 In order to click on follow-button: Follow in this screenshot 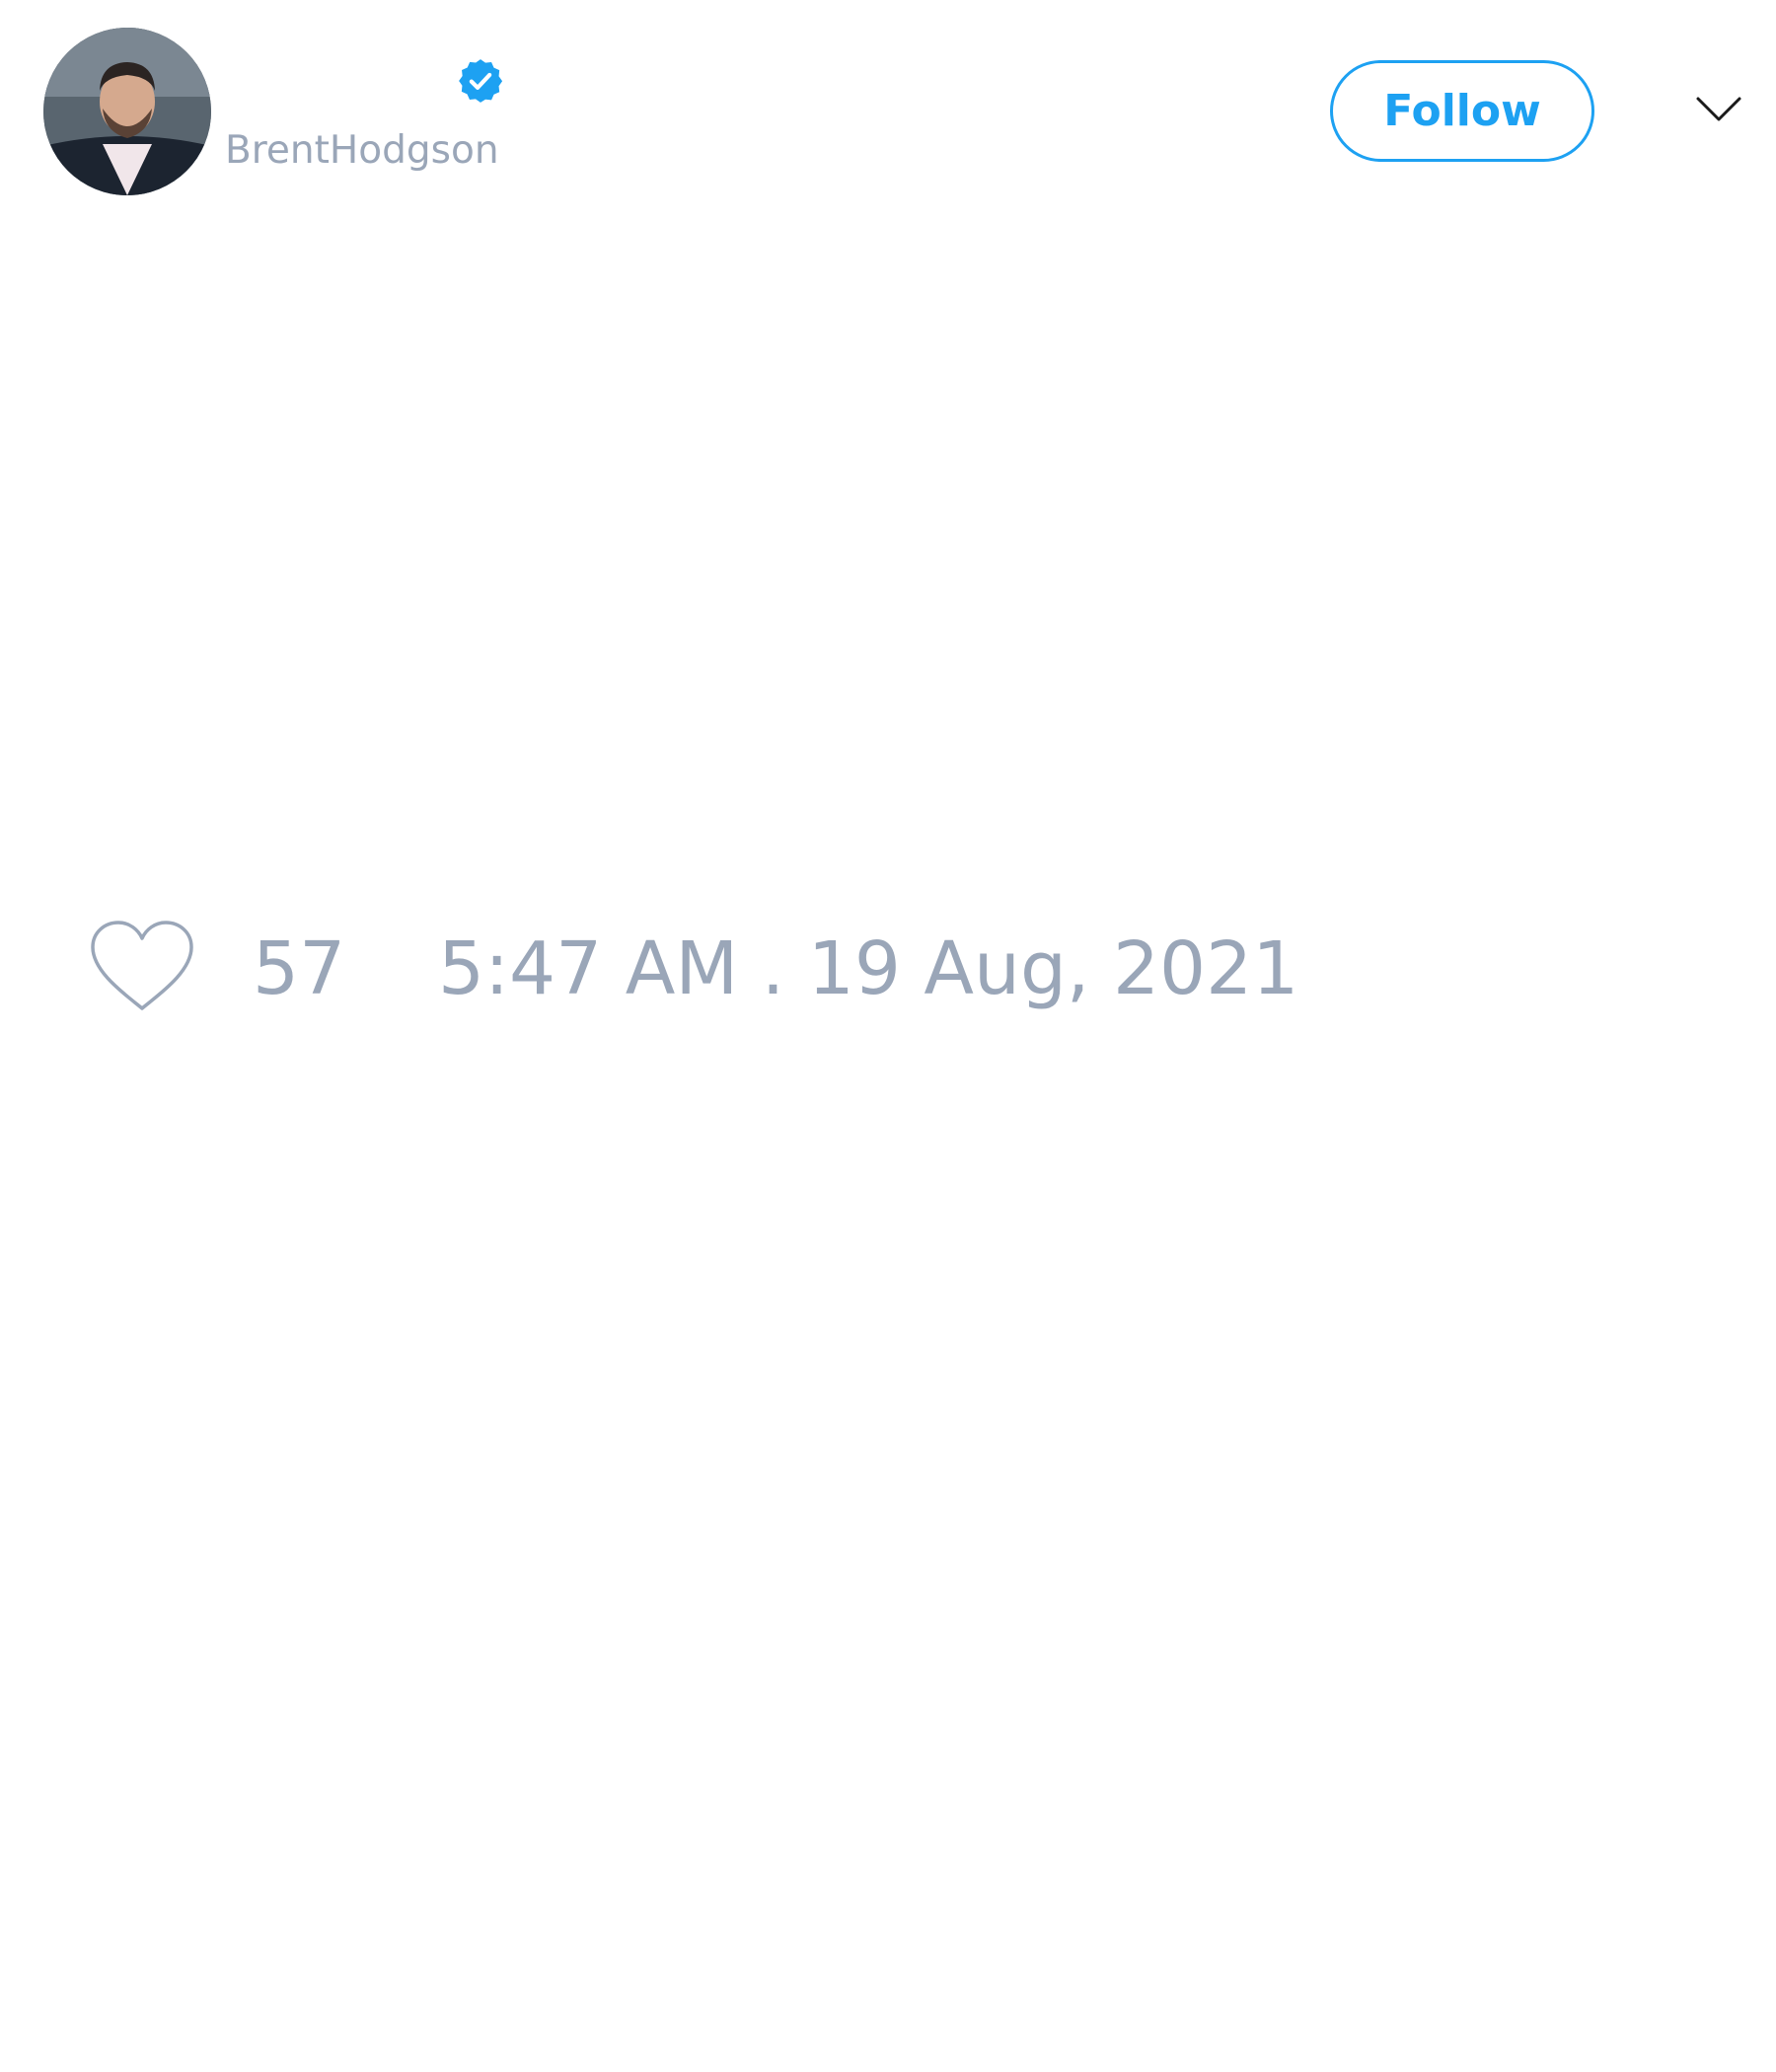, I will do `click(1462, 111)`.